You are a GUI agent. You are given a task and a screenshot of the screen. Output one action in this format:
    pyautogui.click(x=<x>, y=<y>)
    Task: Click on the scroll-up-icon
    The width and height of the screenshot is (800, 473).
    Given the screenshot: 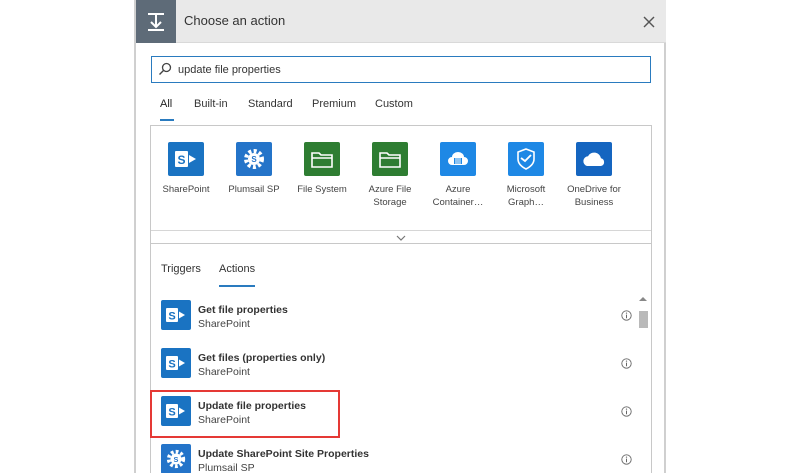 What is the action you would take?
    pyautogui.click(x=643, y=299)
    